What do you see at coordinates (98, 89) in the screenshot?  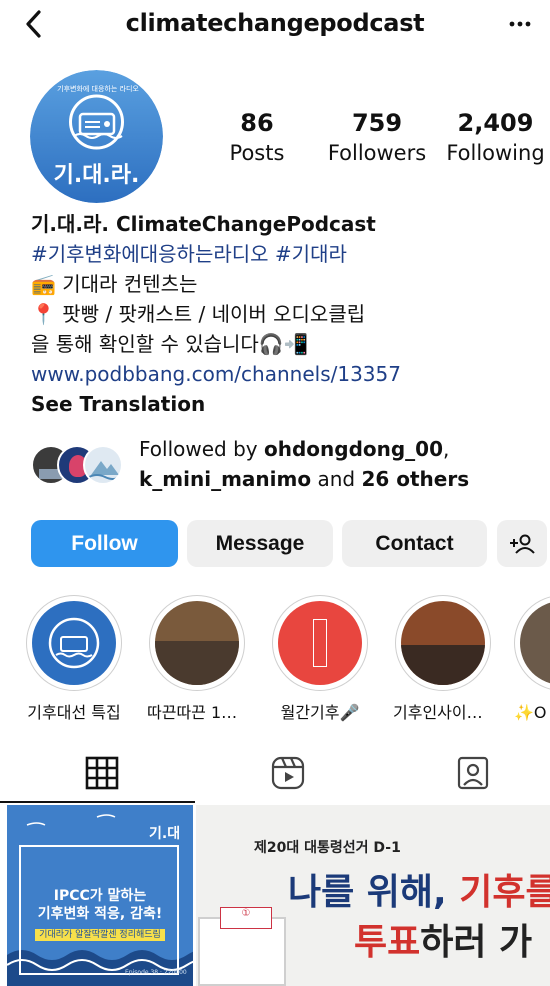 I see `avatar-arc-text: 기후변화에 대응하는 라디오` at bounding box center [98, 89].